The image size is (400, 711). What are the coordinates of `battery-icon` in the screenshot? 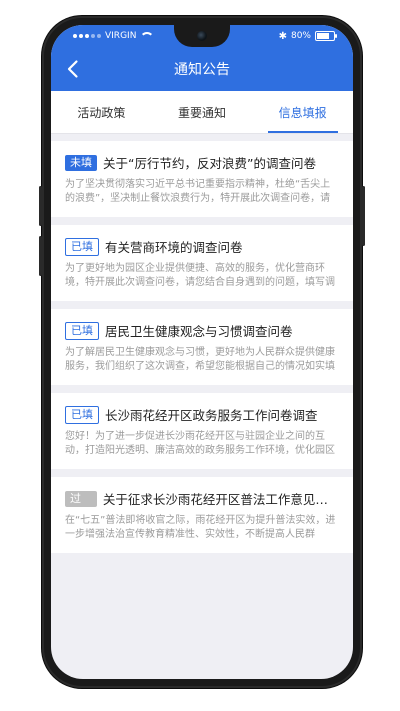 It's located at (326, 36).